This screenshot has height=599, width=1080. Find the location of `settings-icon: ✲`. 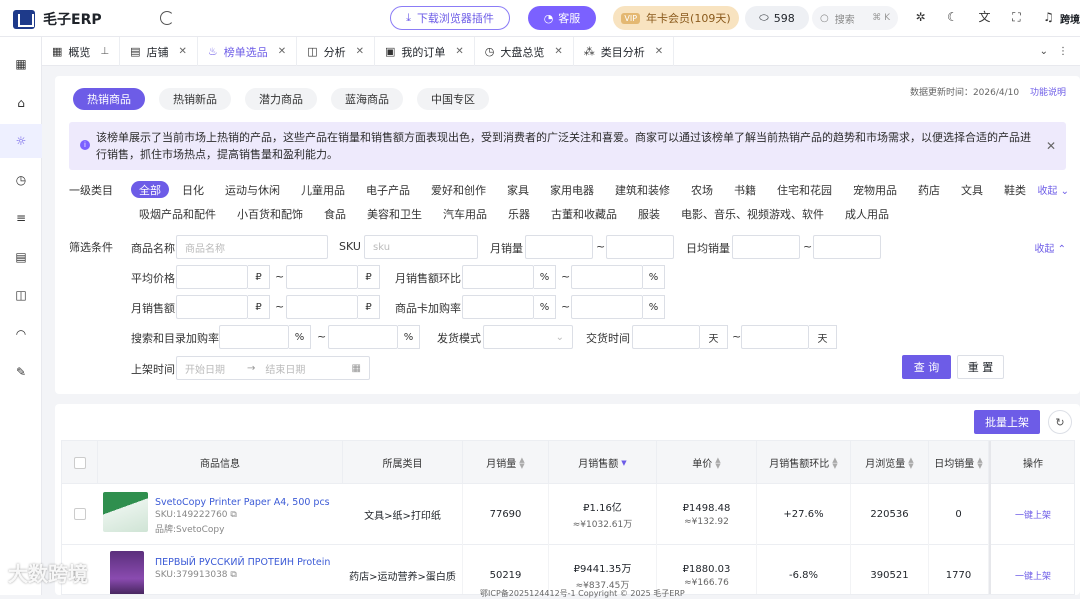

settings-icon: ✲ is located at coordinates (920, 17).